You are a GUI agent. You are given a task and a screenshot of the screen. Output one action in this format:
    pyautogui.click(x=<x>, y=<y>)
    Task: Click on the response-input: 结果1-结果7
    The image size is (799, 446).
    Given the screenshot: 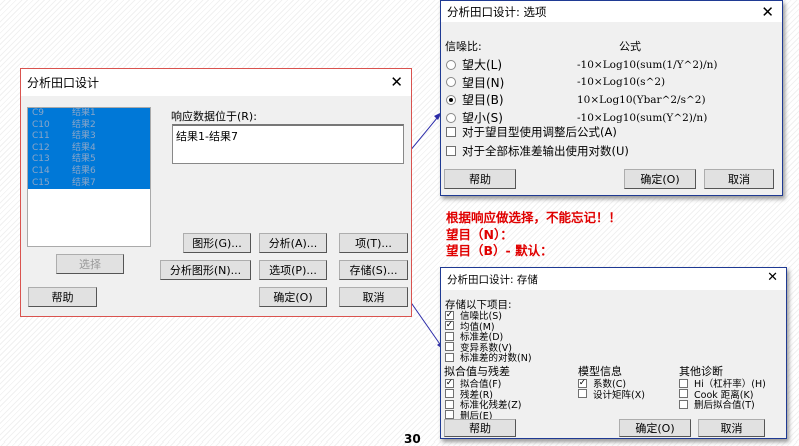 What is the action you would take?
    pyautogui.click(x=288, y=144)
    